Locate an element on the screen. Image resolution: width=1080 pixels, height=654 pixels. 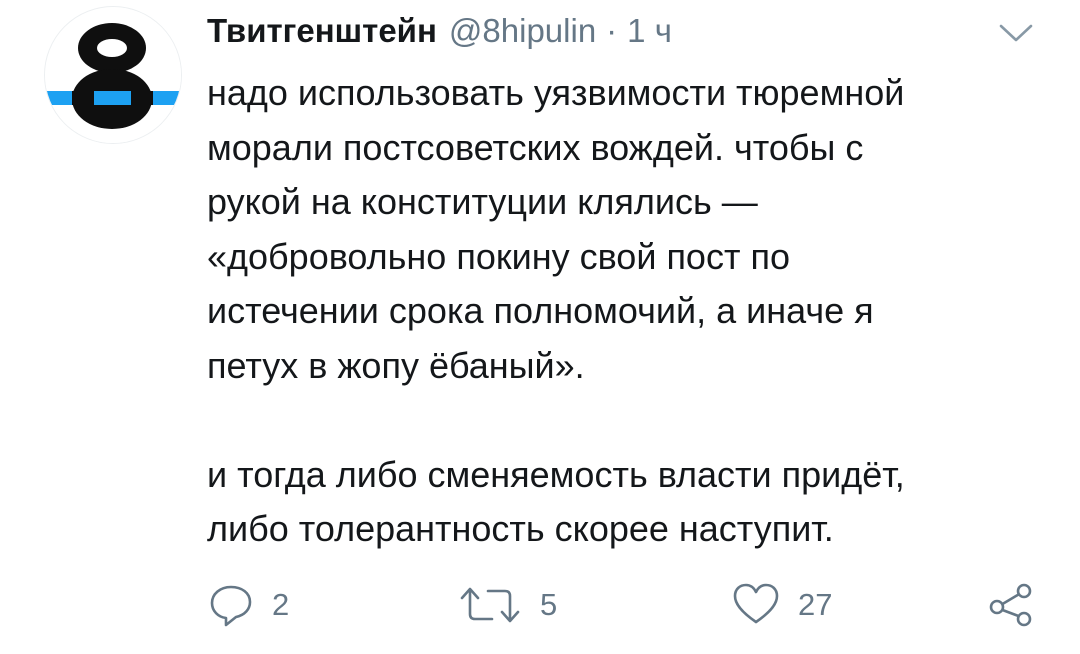
reply-button: 2 is located at coordinates (248, 605).